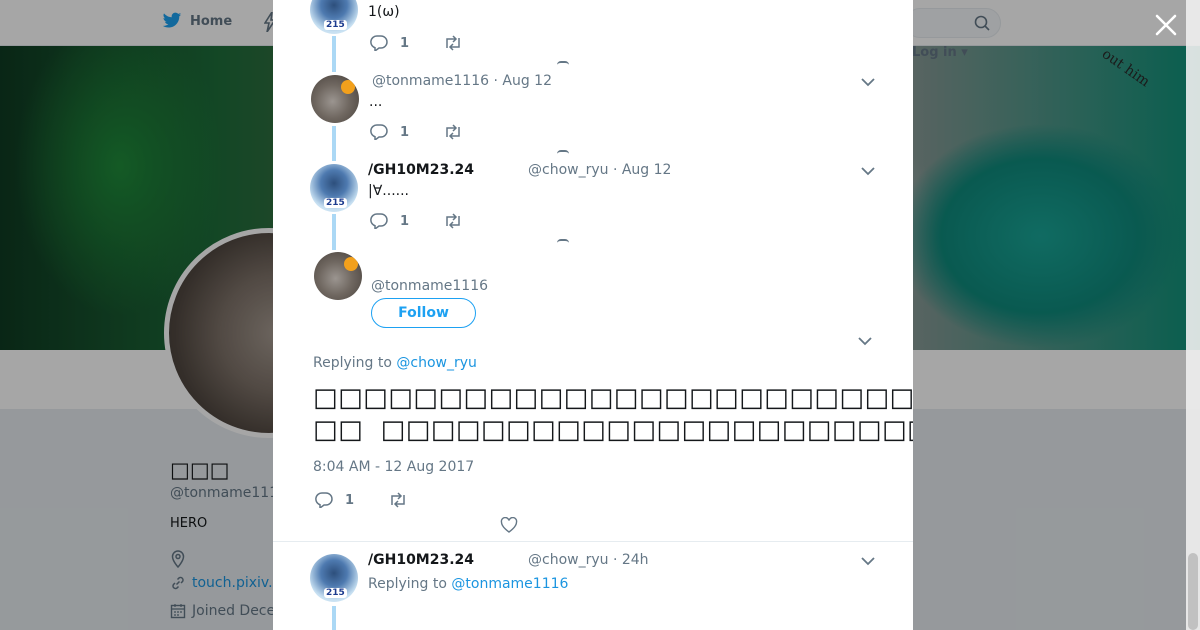  I want to click on scrollbar-track, so click(1193, 315).